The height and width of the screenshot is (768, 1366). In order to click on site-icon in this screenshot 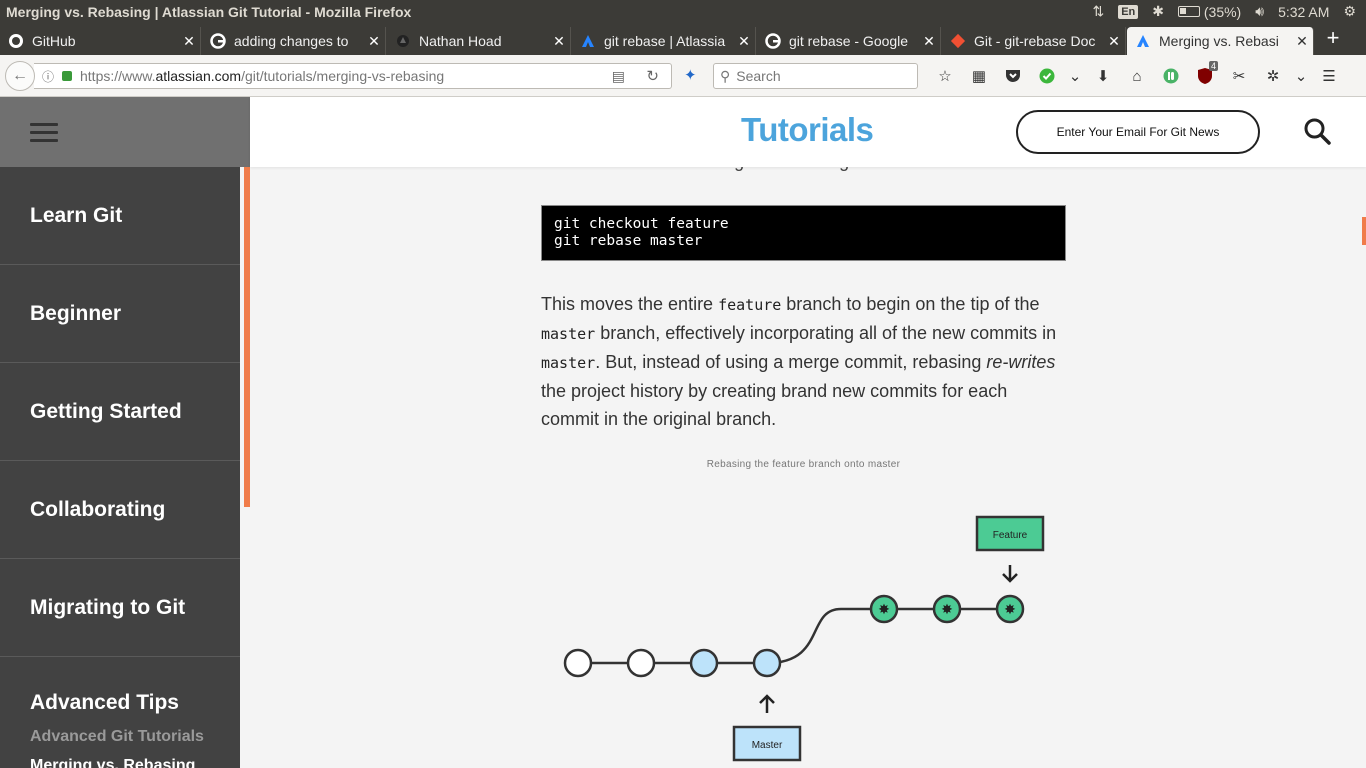, I will do `click(403, 41)`.